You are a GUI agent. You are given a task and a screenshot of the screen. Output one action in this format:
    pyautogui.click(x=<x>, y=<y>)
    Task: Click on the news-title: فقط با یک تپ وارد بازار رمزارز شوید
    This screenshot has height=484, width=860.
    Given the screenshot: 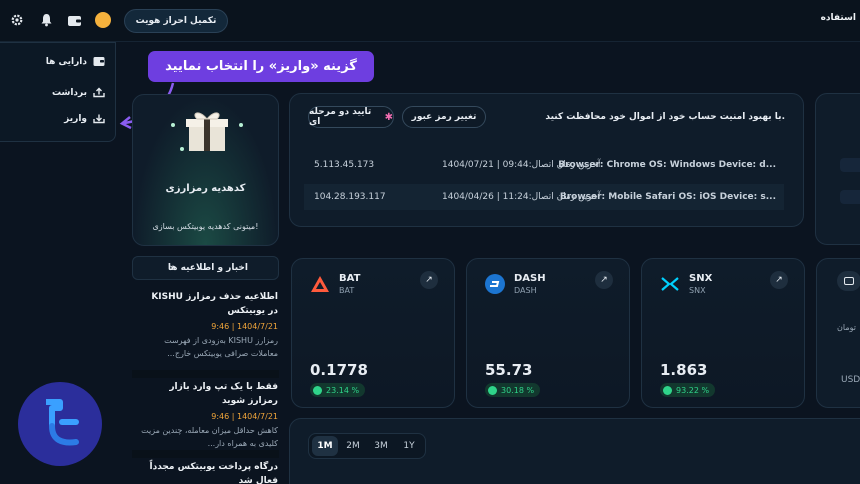 What is the action you would take?
    pyautogui.click(x=223, y=394)
    